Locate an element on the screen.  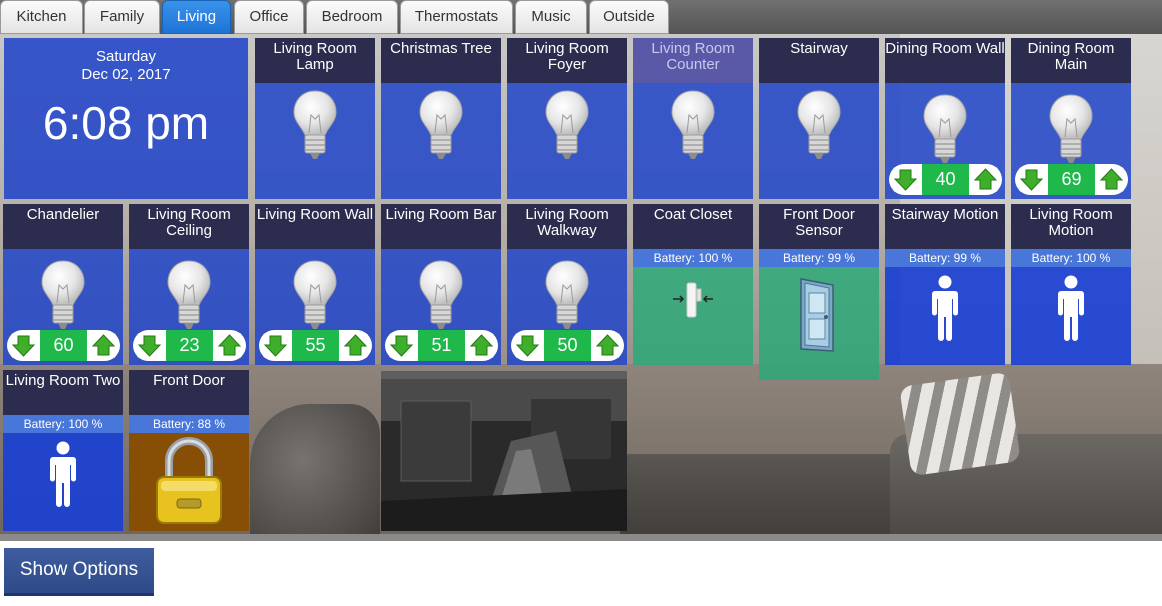
lock-tile-front-door: Front Door Battery: 88 % is located at coordinates (189, 450).